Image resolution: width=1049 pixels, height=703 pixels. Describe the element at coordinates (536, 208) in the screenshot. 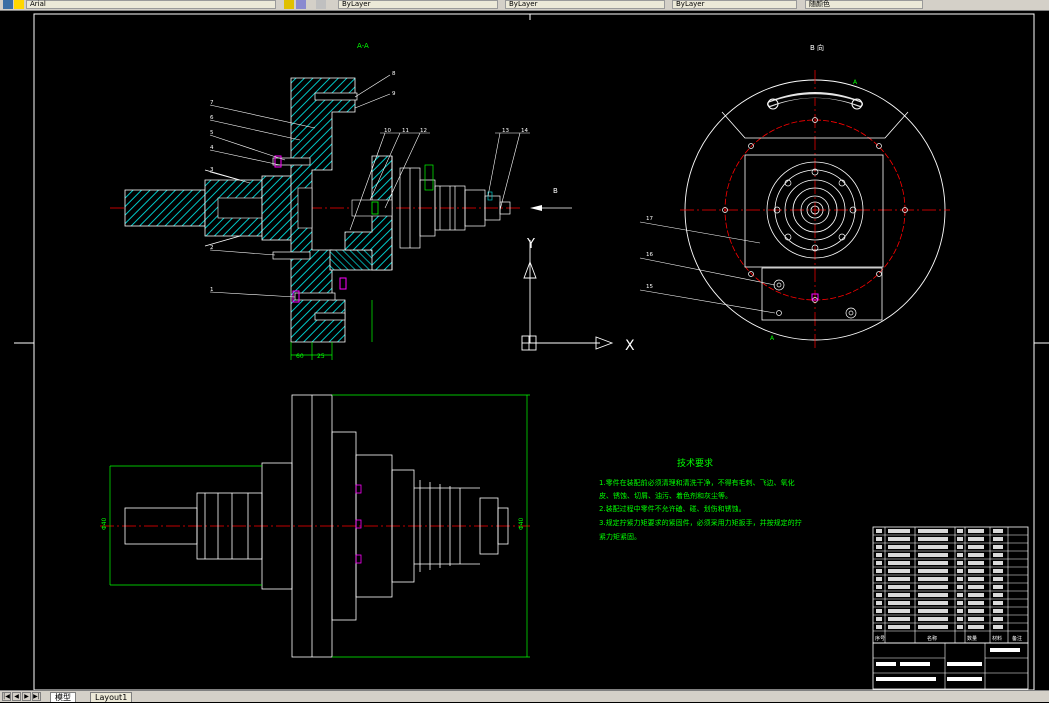

I see `view-b-arrowhead` at that location.